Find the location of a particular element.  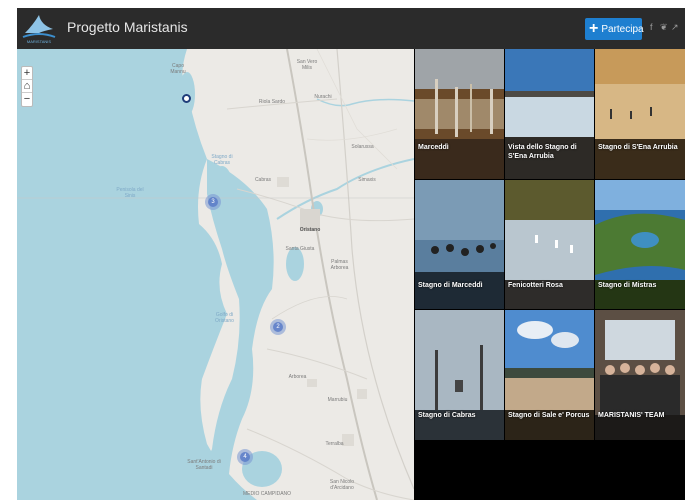

gallery-tile: Stagno di S'Ena Arrubia is located at coordinates (640, 114).